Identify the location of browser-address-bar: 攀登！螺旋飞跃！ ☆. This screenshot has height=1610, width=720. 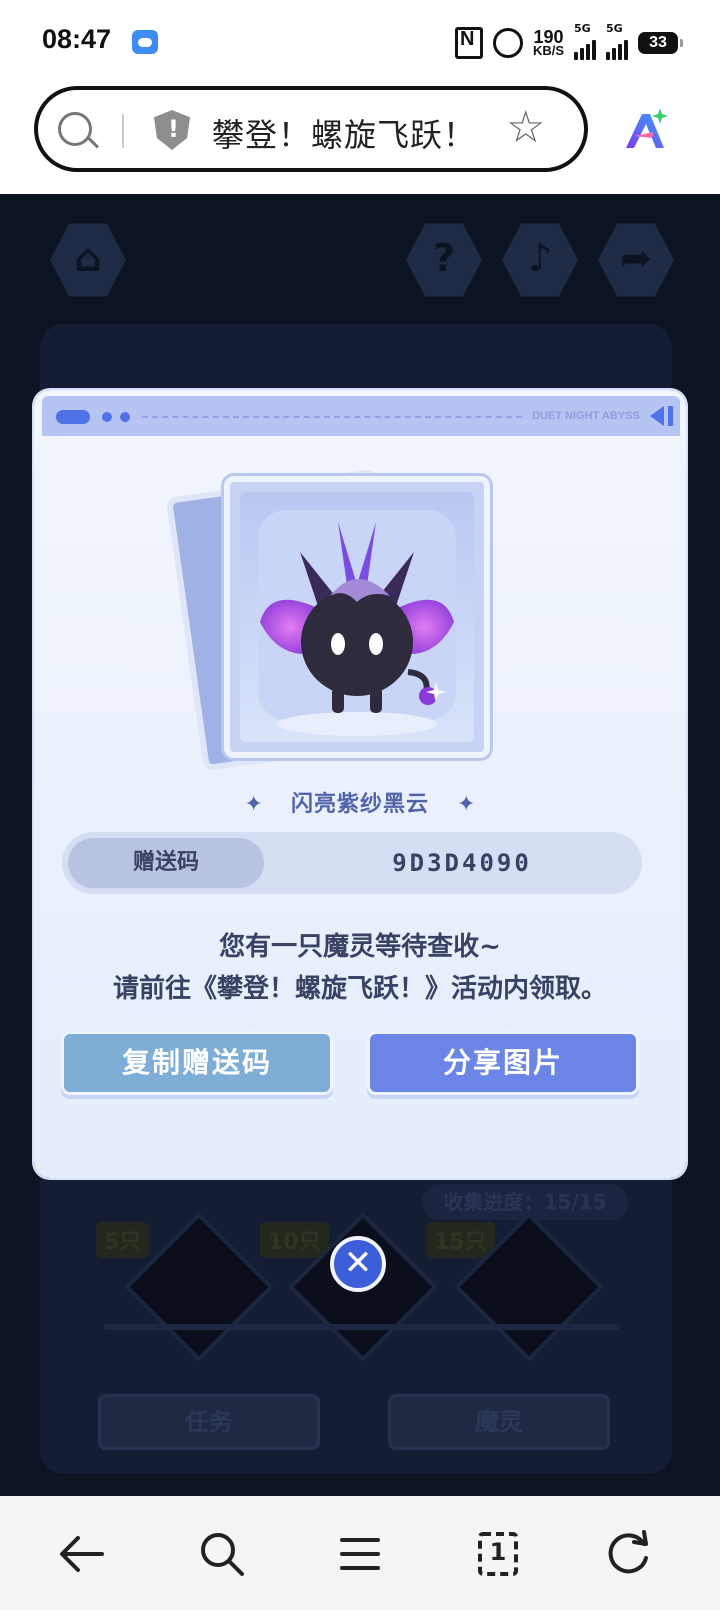
(360, 139).